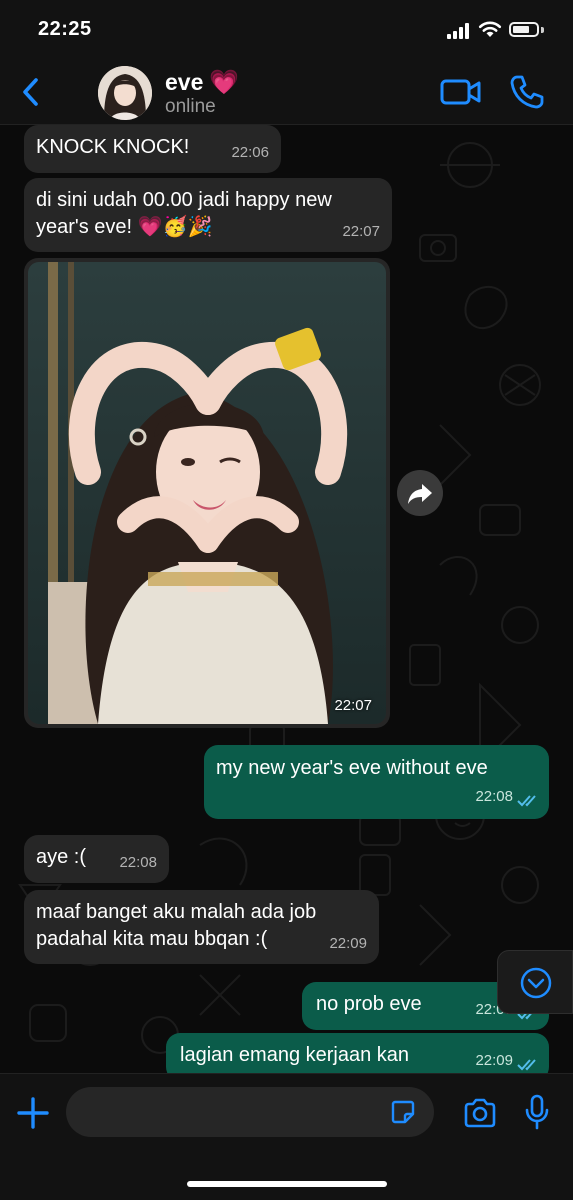 Image resolution: width=573 pixels, height=1200 pixels. Describe the element at coordinates (184, 200) in the screenshot. I see `message-text-line-1: di sini udah 00.00 jadi happy new` at that location.